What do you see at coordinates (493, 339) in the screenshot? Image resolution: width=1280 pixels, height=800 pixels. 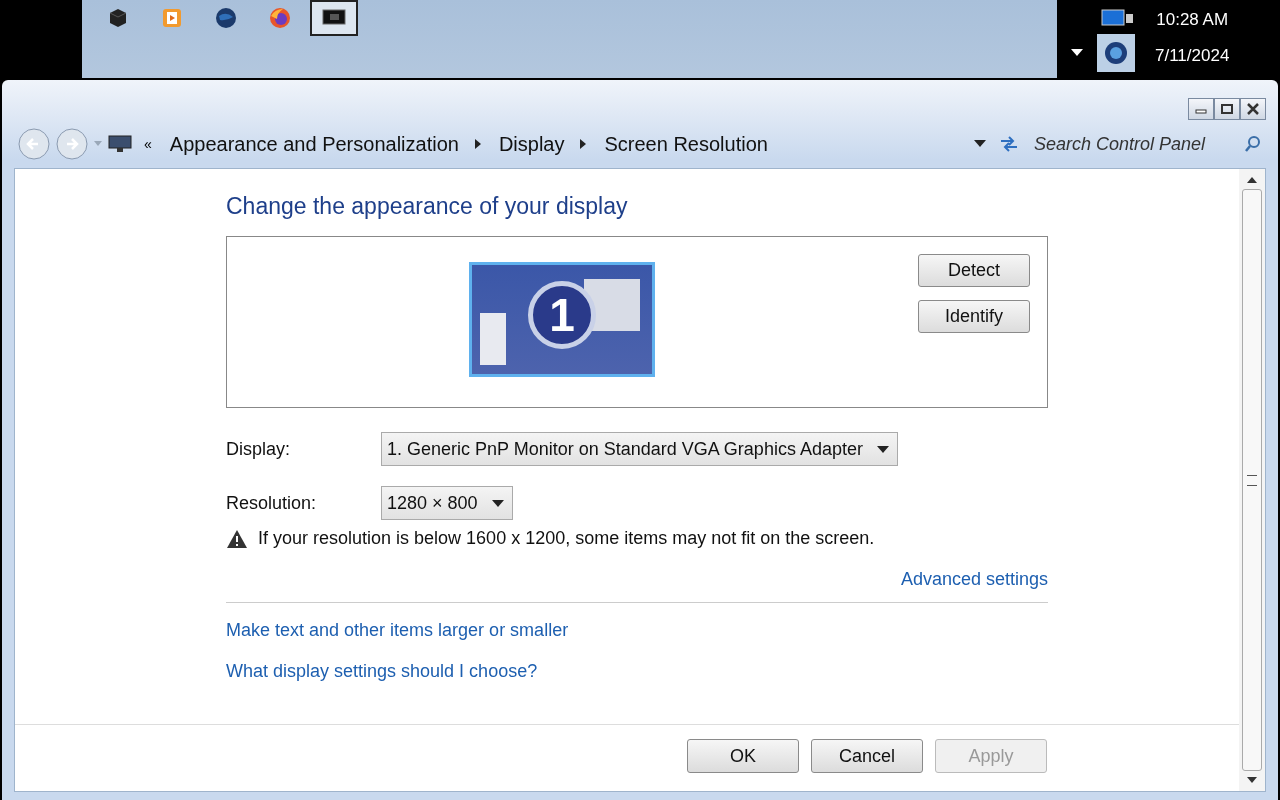 I see `window-thumbnail` at bounding box center [493, 339].